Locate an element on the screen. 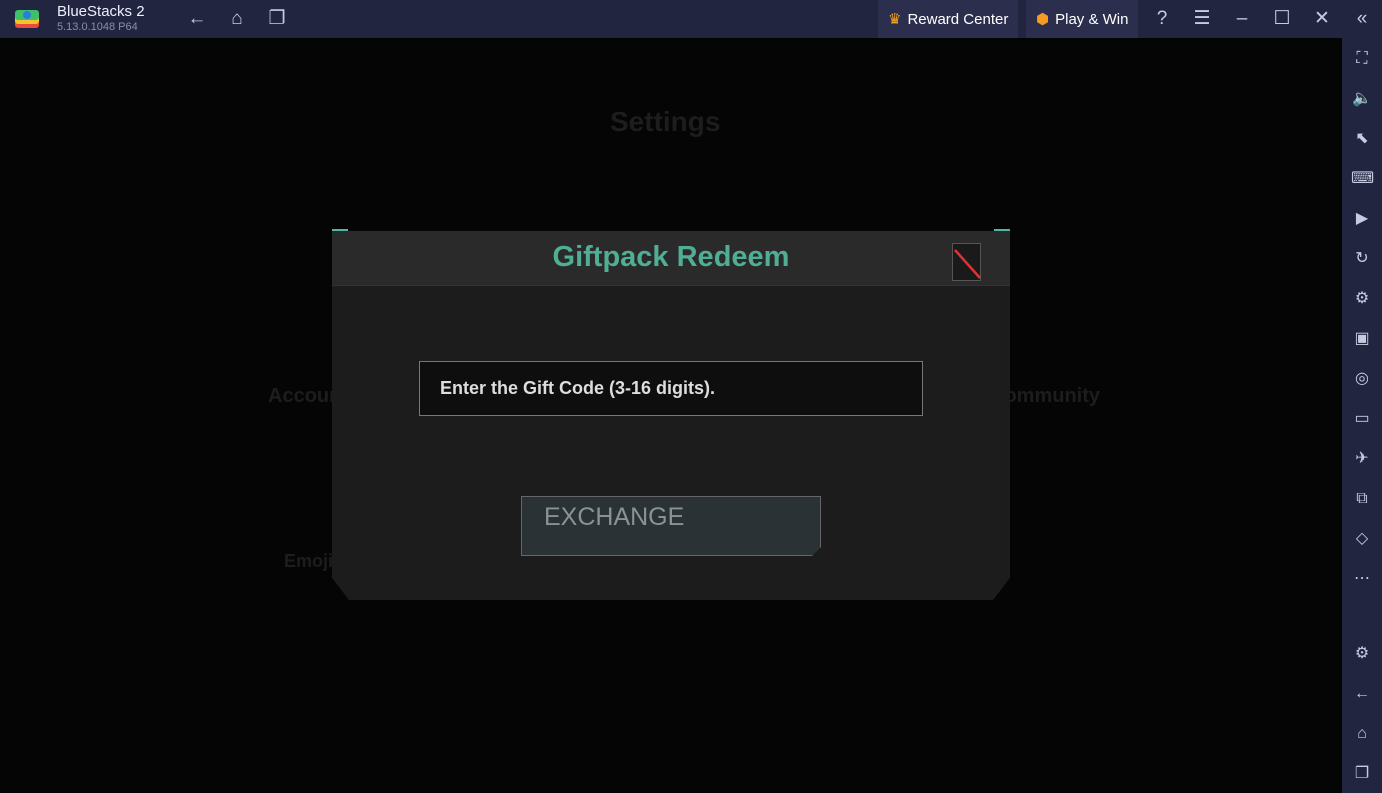  more-icon: ⋯ is located at coordinates (1362, 579).